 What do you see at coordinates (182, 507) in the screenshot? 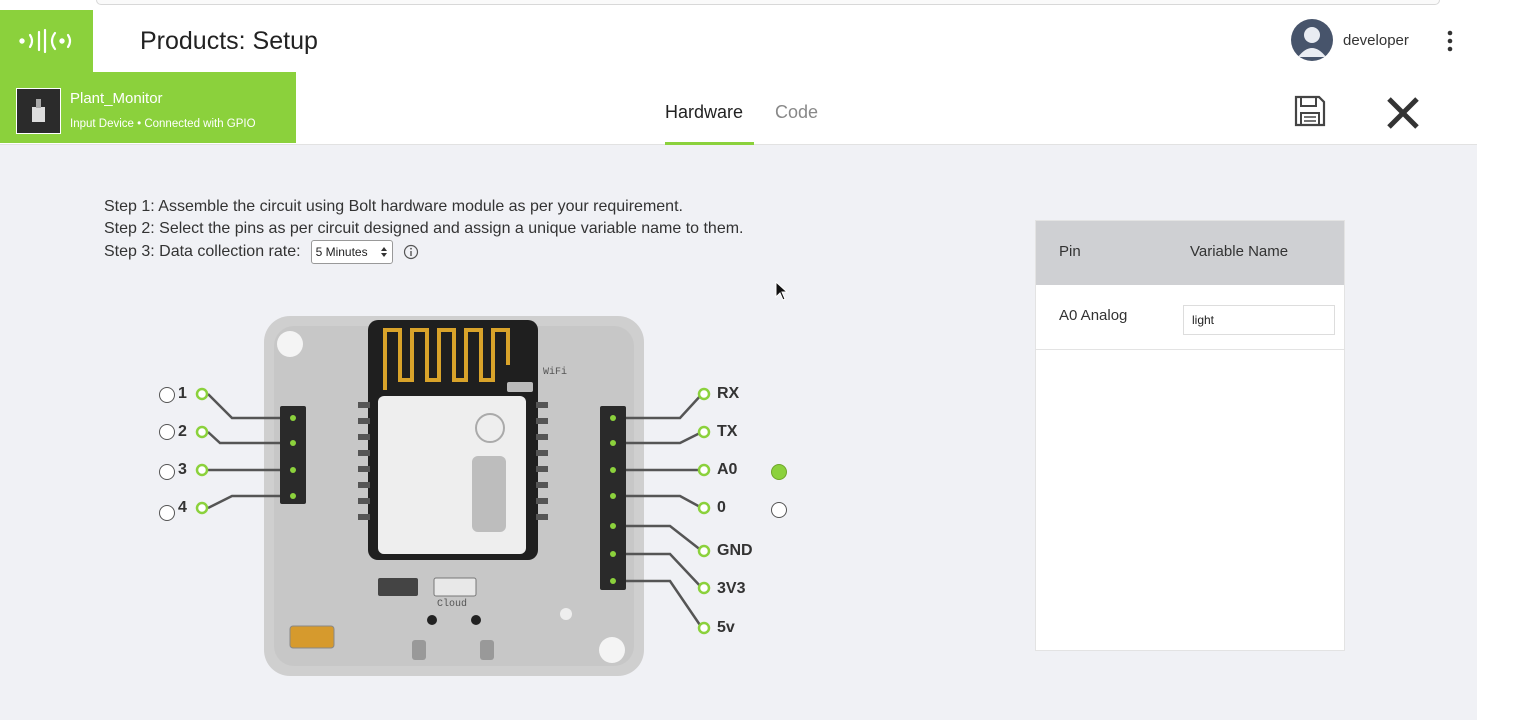
I see `pin-4-label: 4` at bounding box center [182, 507].